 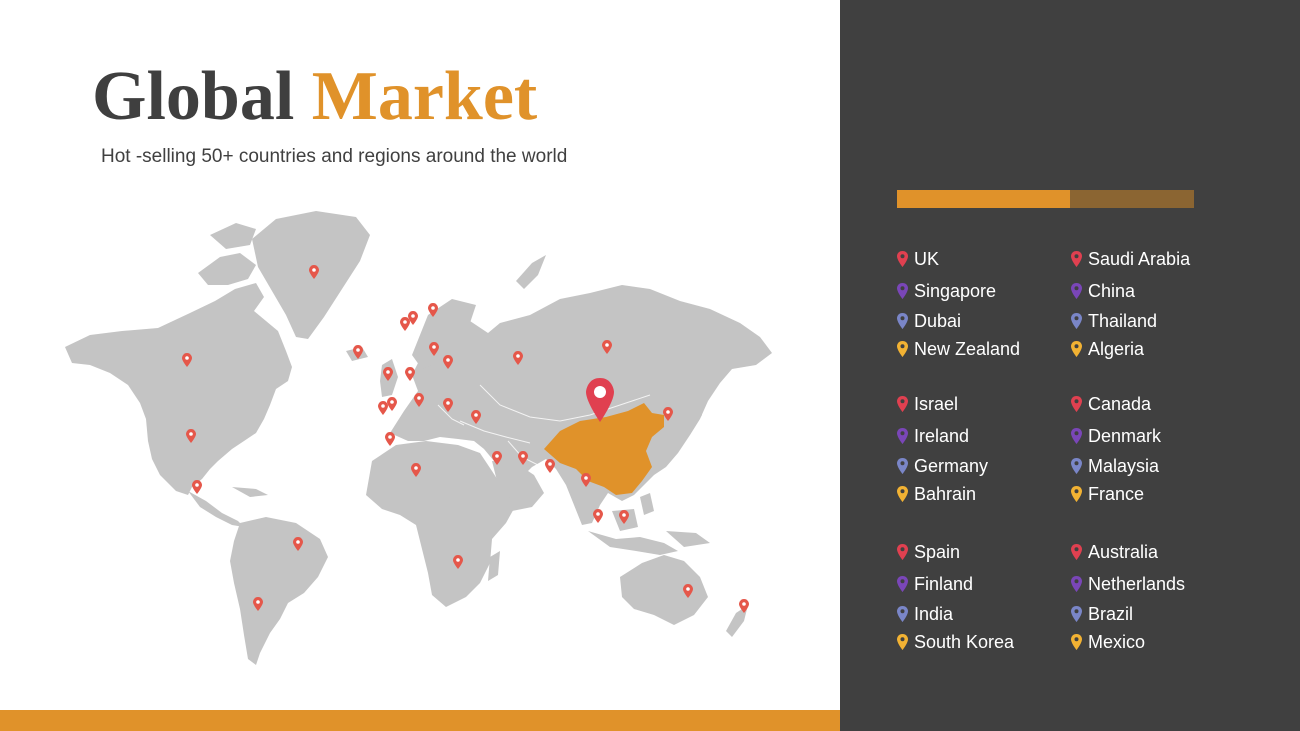 I want to click on australia, so click(x=664, y=590).